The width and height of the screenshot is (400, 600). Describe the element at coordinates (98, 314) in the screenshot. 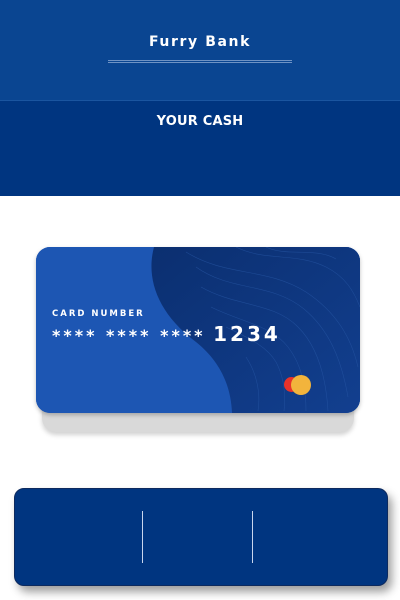

I see `card-number-label: CARD NUMBER` at that location.